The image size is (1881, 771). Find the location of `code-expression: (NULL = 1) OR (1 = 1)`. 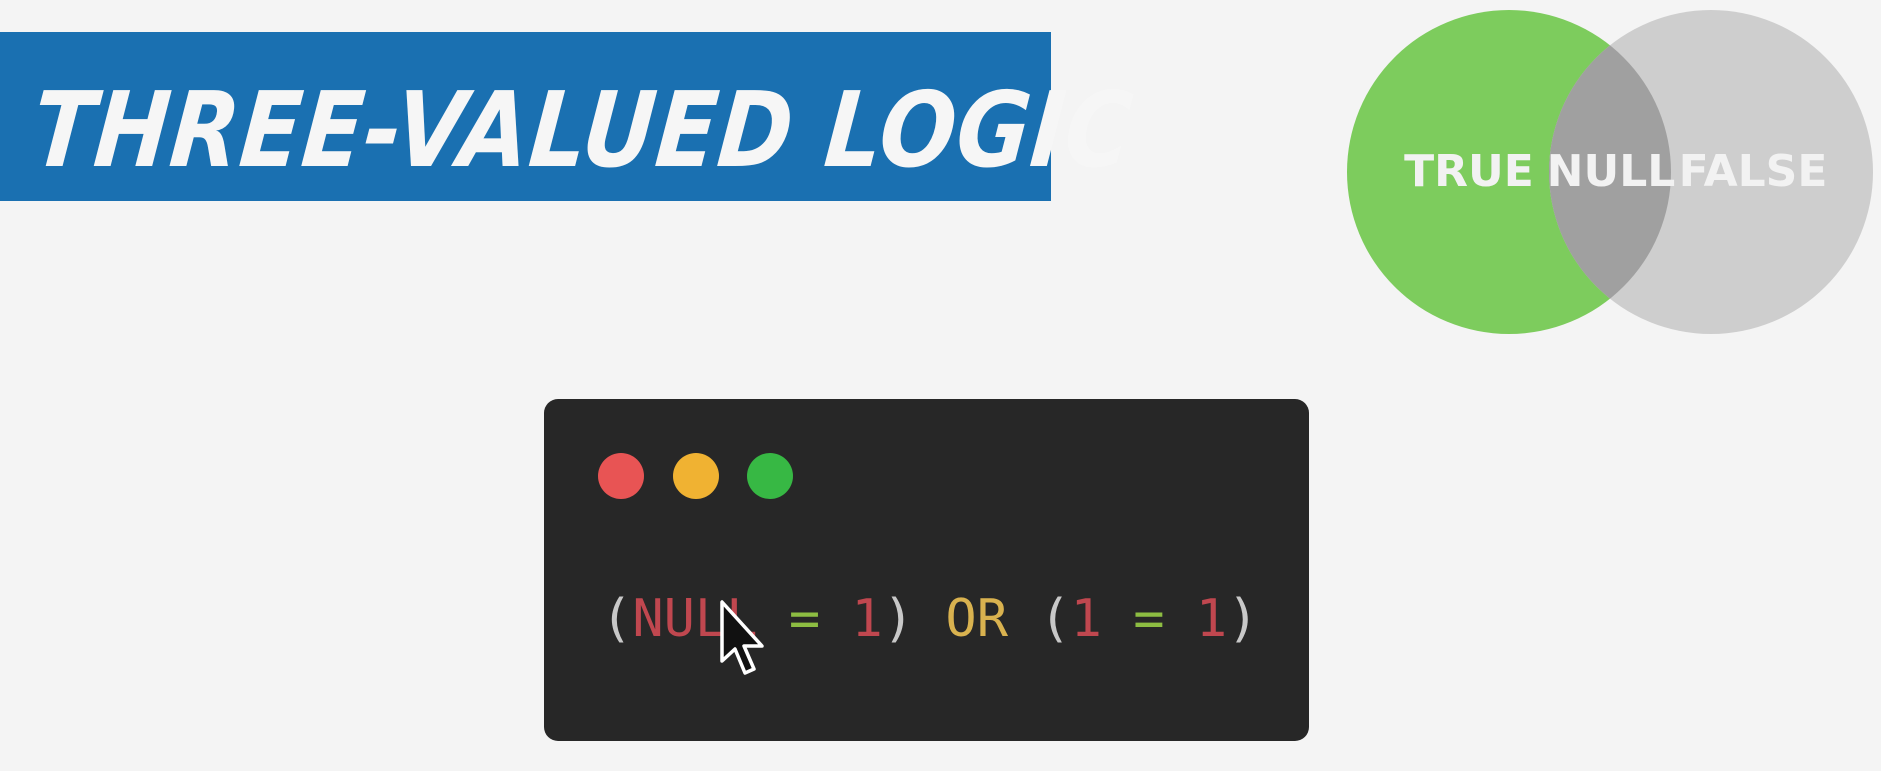

code-expression: (NULL = 1) OR (1 = 1) is located at coordinates (930, 619).